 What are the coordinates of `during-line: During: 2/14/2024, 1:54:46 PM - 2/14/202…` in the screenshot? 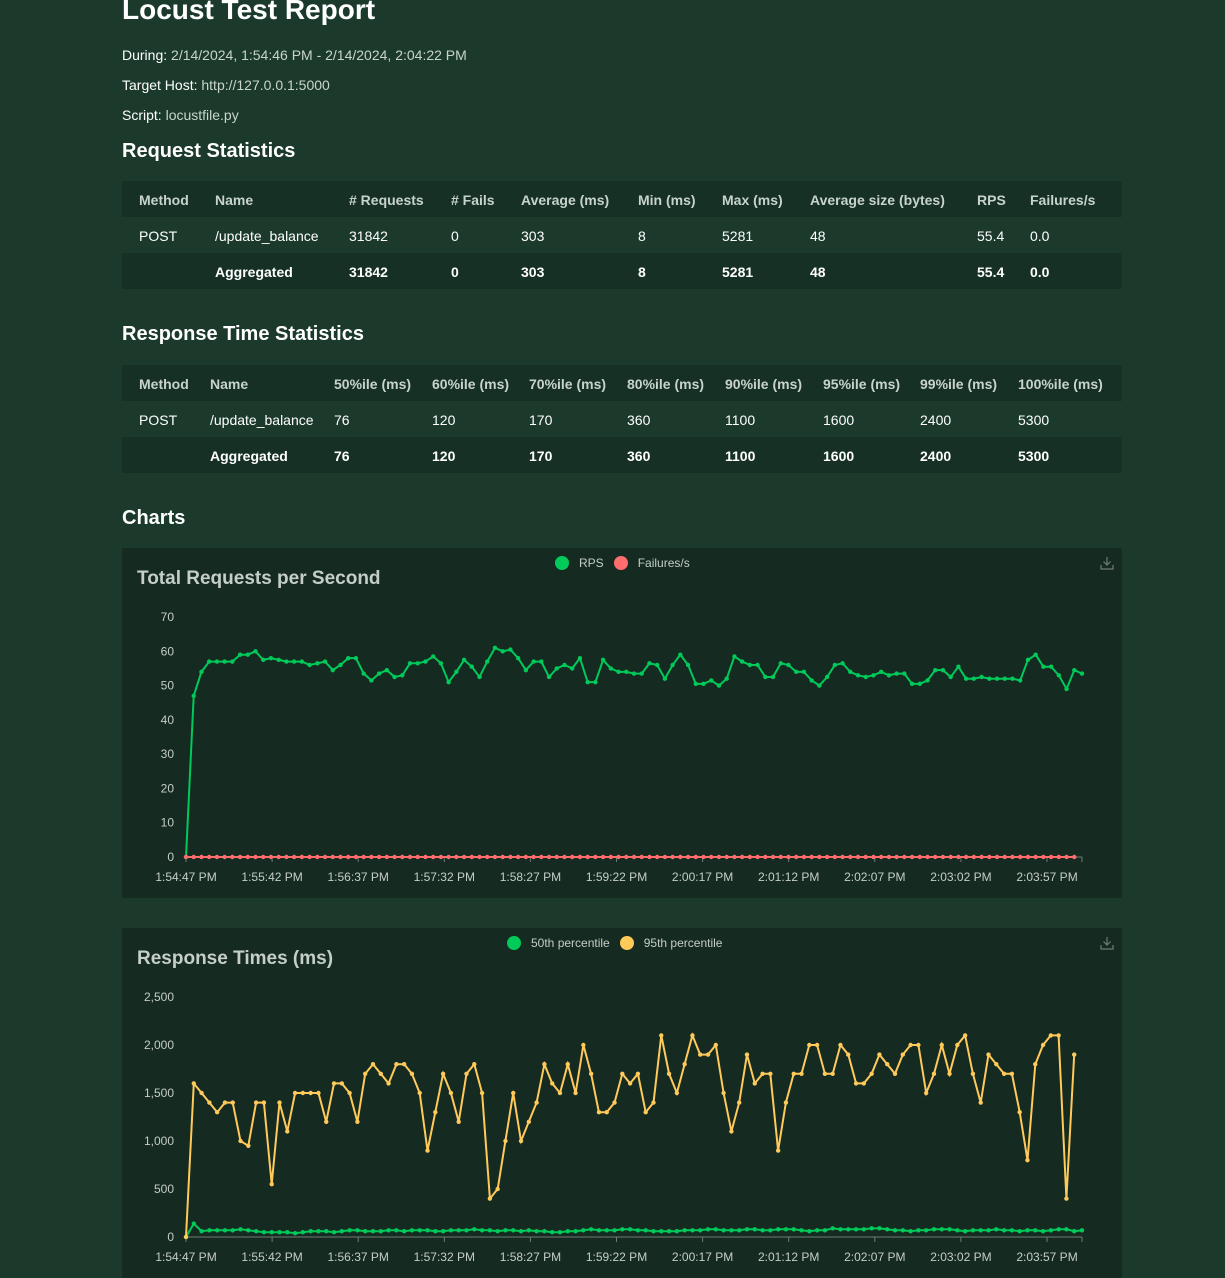 It's located at (294, 55).